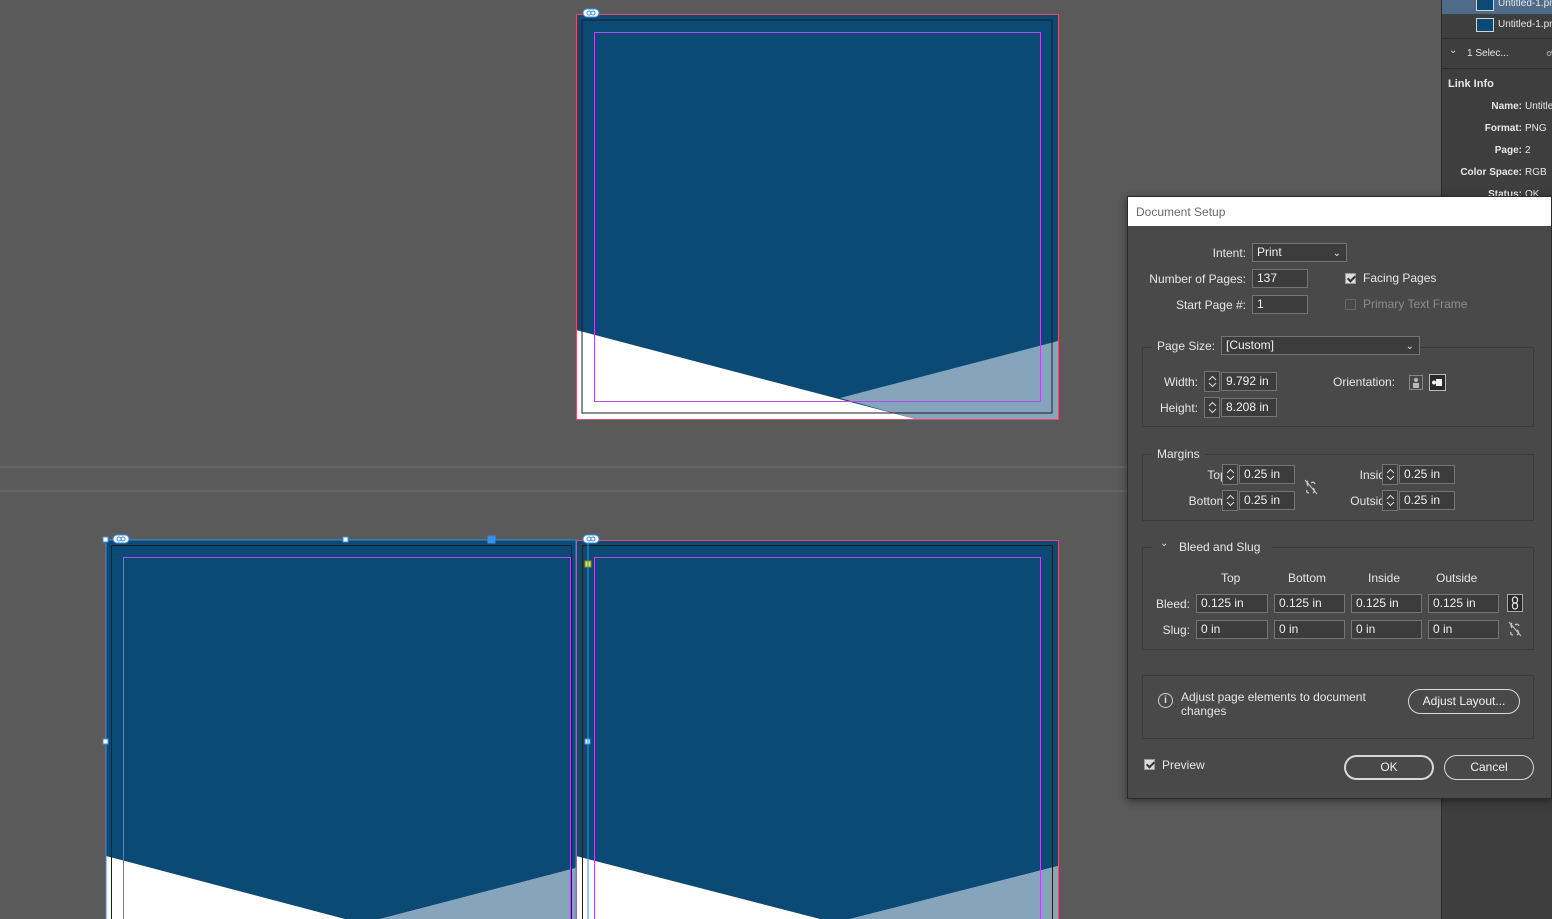  Describe the element at coordinates (1427, 500) in the screenshot. I see `margin-outside-field: 0.25 in` at that location.